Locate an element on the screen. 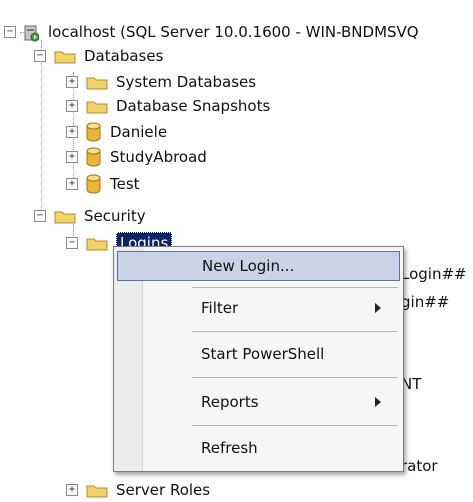 The image size is (473, 502). tree-node-label: Database Snapshots is located at coordinates (193, 106).